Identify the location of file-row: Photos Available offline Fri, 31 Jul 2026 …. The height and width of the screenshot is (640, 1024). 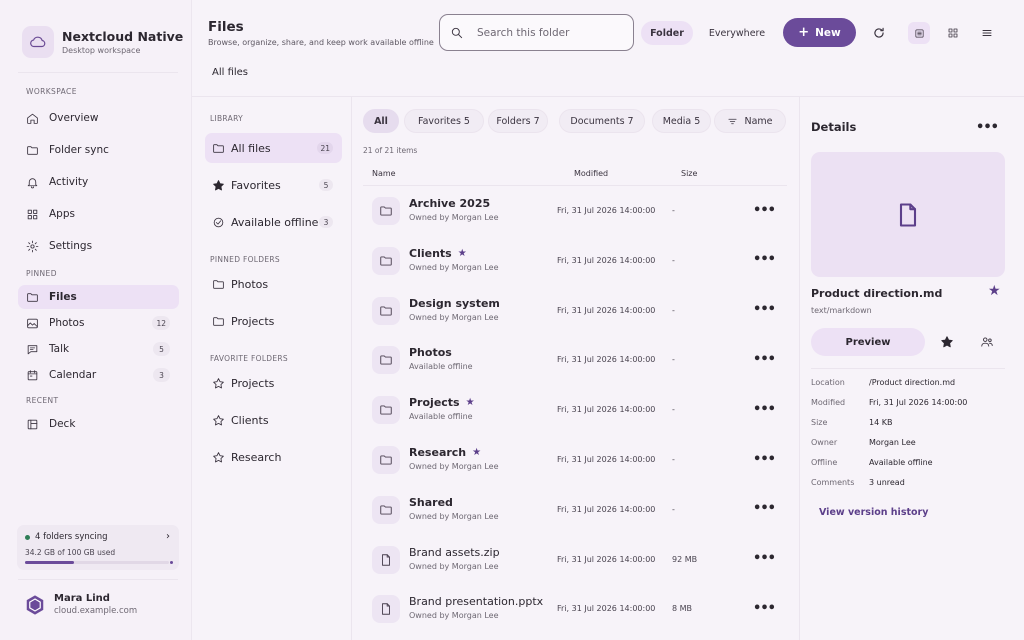
(575, 360).